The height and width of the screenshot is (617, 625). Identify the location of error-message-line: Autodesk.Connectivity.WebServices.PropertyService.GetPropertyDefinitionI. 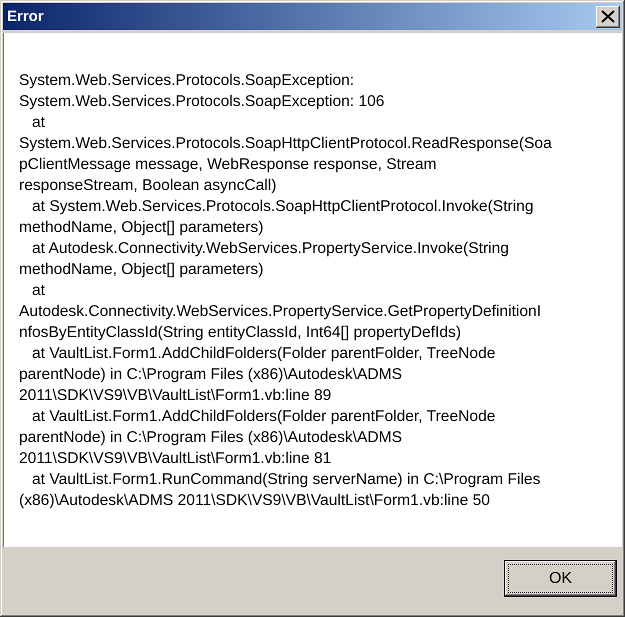
(280, 312).